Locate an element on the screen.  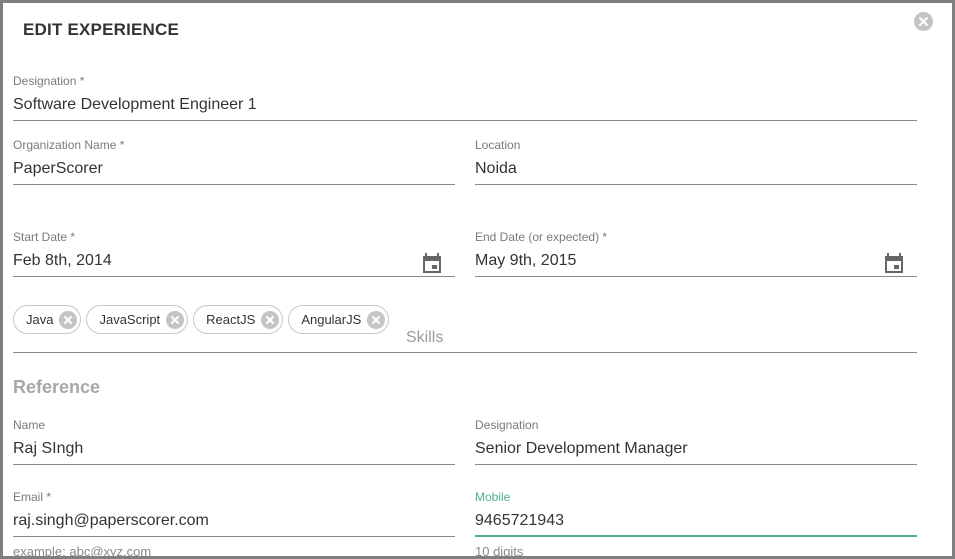
end-date-field: End Date (or expected) * May 9th, 2015 is located at coordinates (696, 254).